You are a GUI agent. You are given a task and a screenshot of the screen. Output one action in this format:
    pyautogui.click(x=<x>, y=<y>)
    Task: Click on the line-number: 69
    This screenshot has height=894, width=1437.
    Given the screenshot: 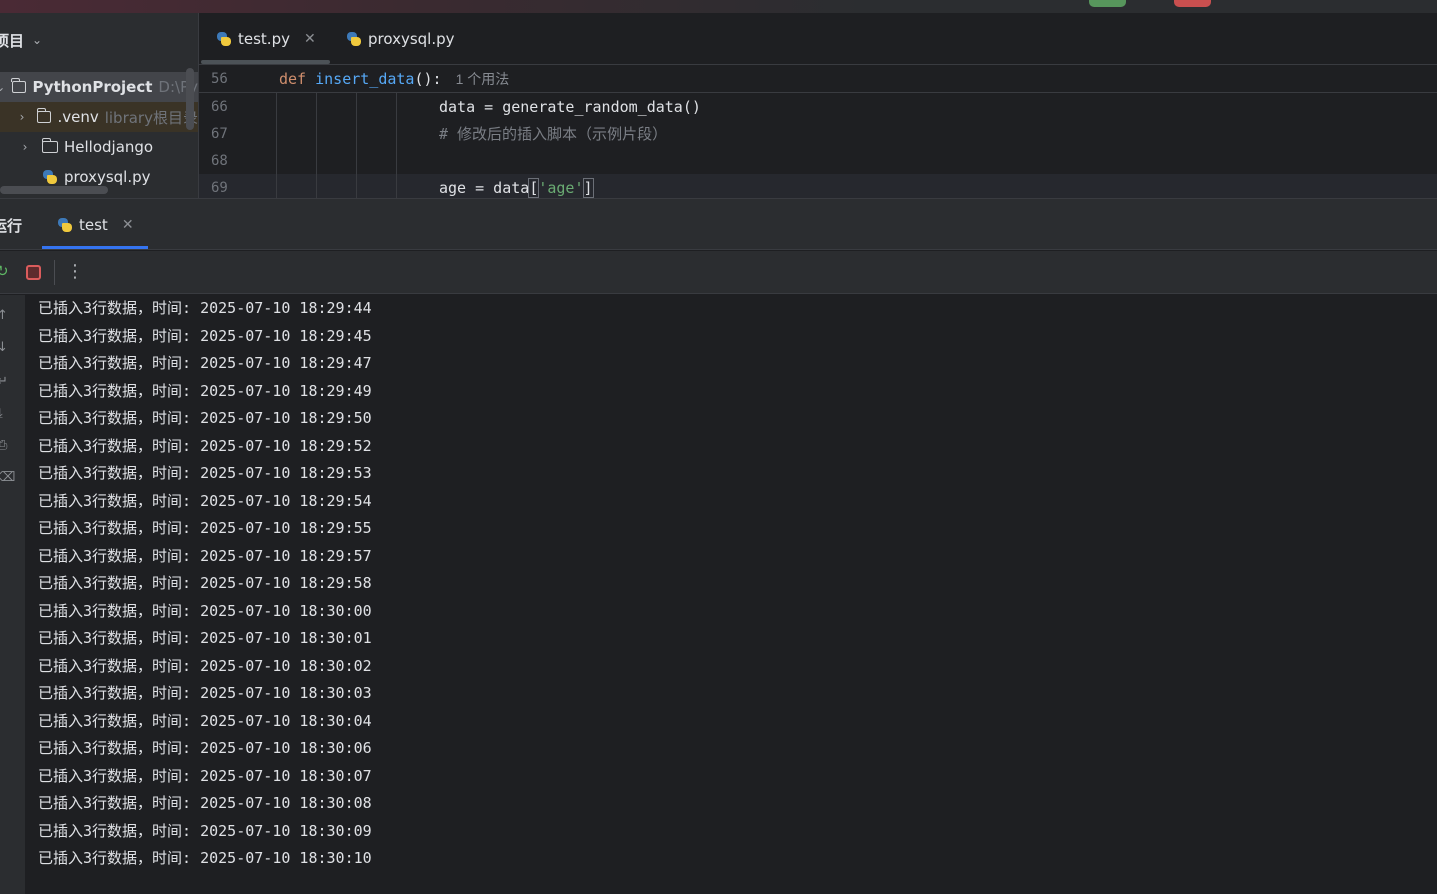 What is the action you would take?
    pyautogui.click(x=219, y=187)
    